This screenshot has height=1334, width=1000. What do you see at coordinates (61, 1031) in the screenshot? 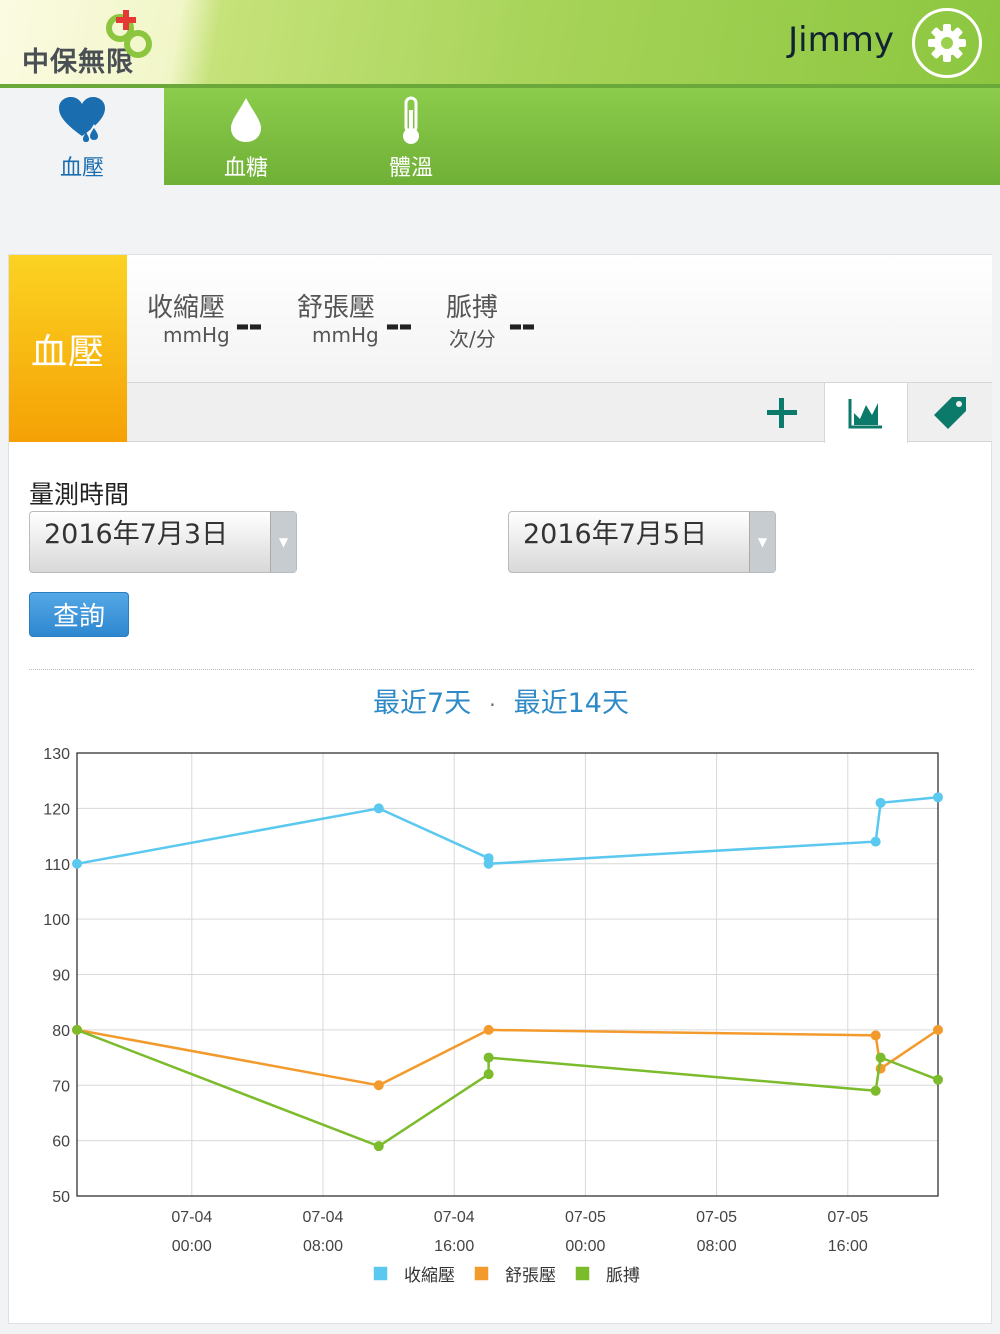
I see `y-tick-label: 80` at bounding box center [61, 1031].